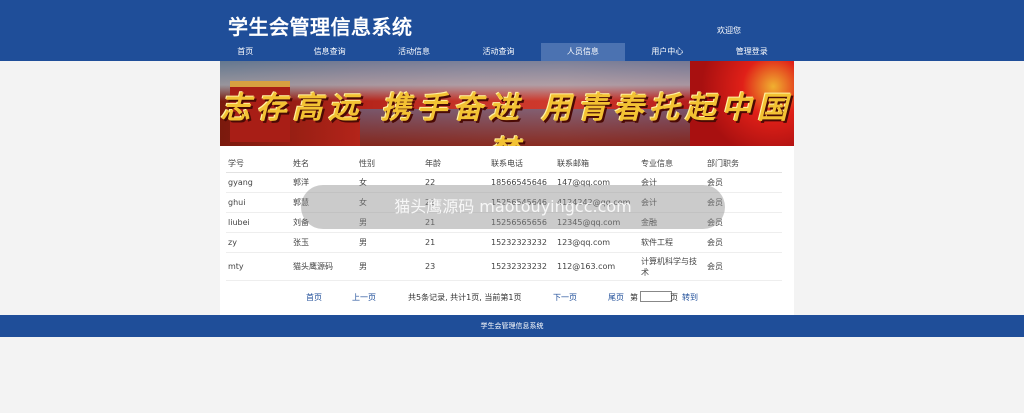  Describe the element at coordinates (522, 202) in the screenshot. I see `cell-phone: 15256545646` at that location.